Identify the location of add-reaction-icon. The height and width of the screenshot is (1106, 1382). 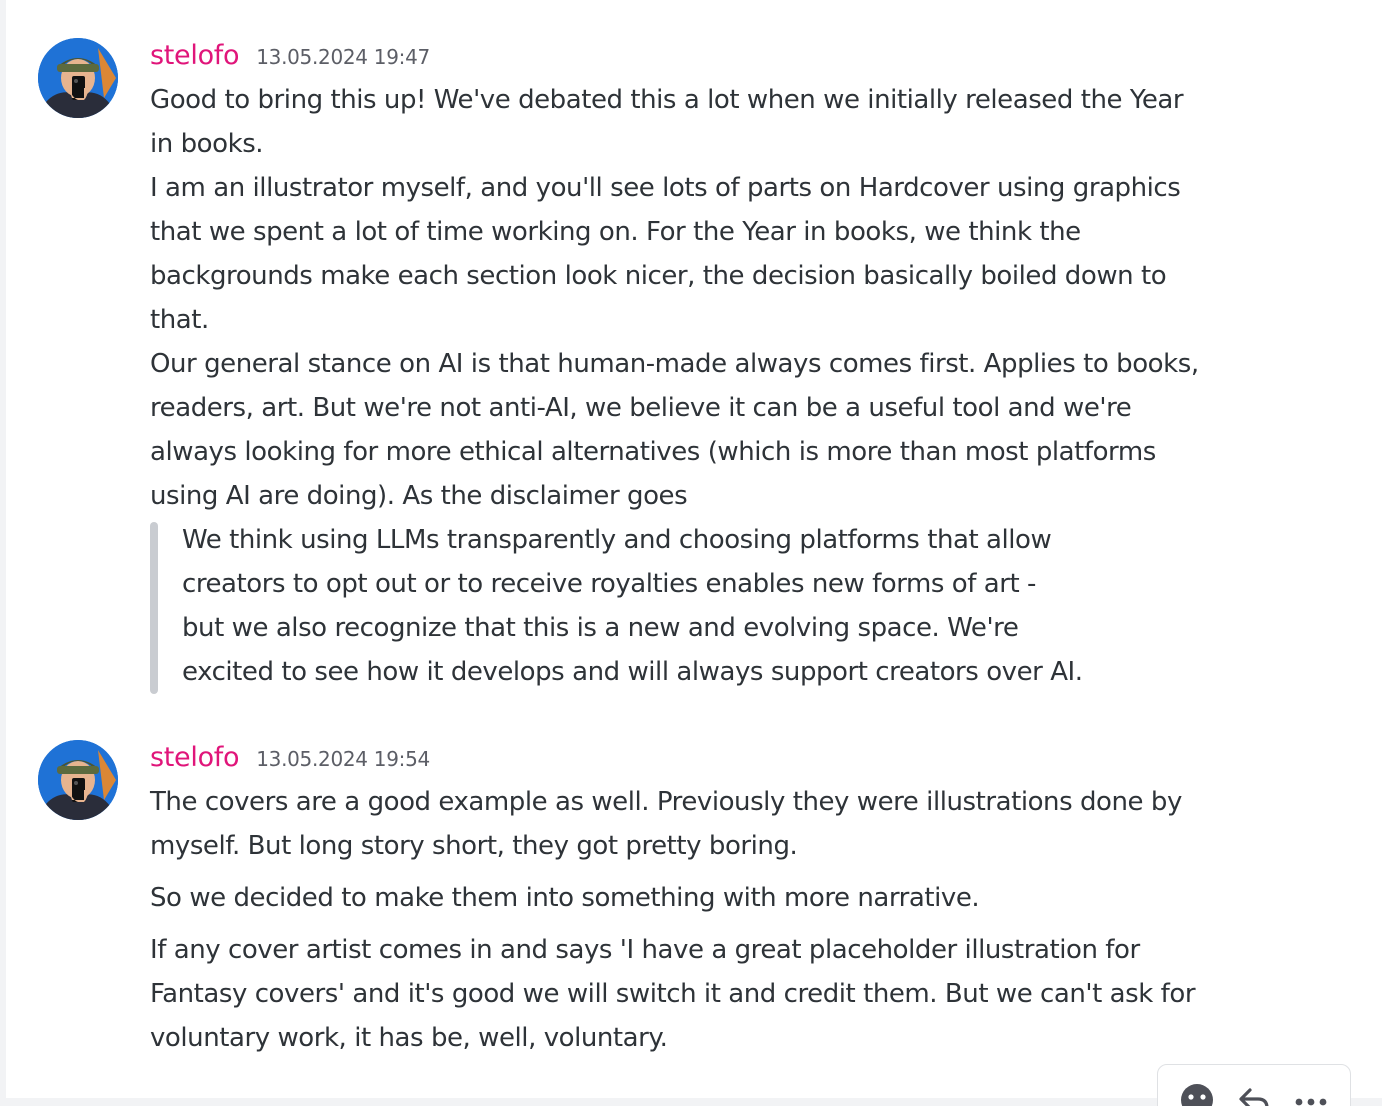
(1196, 1095).